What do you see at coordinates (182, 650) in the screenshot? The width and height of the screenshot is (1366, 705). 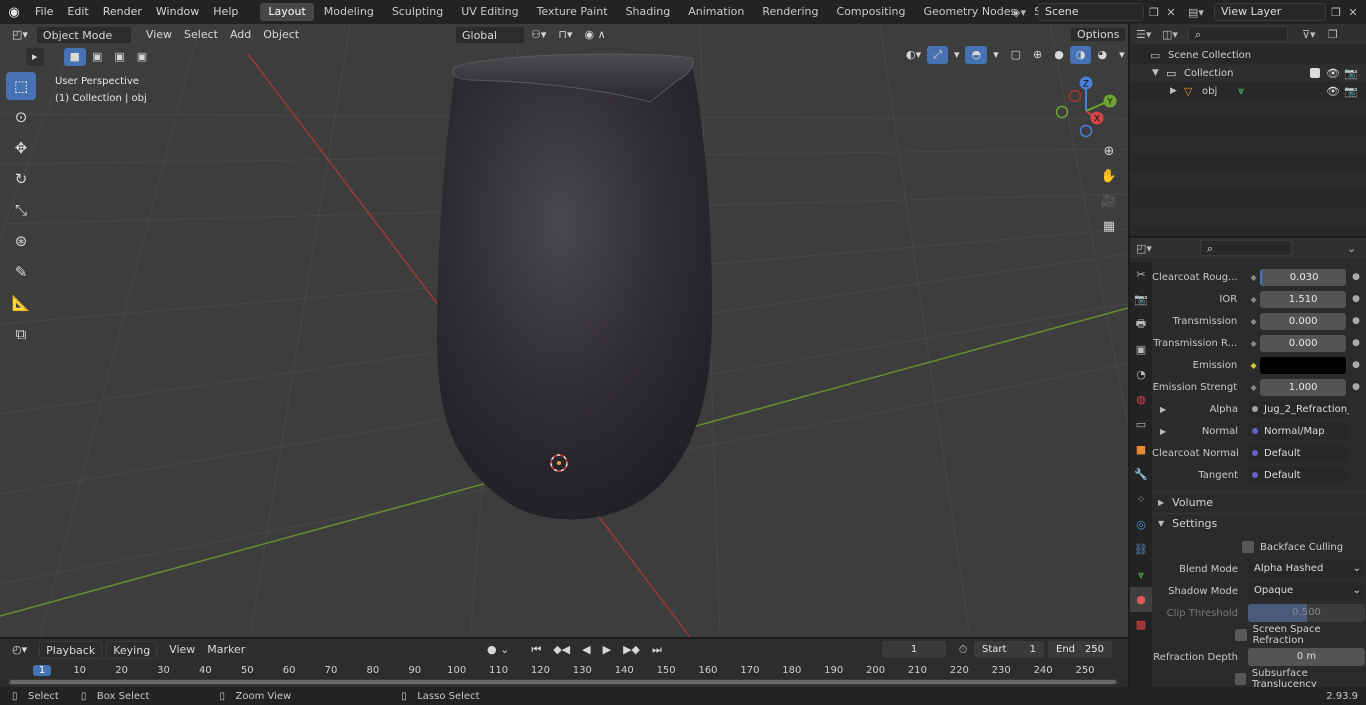 I see `timeline-view-menu: View` at bounding box center [182, 650].